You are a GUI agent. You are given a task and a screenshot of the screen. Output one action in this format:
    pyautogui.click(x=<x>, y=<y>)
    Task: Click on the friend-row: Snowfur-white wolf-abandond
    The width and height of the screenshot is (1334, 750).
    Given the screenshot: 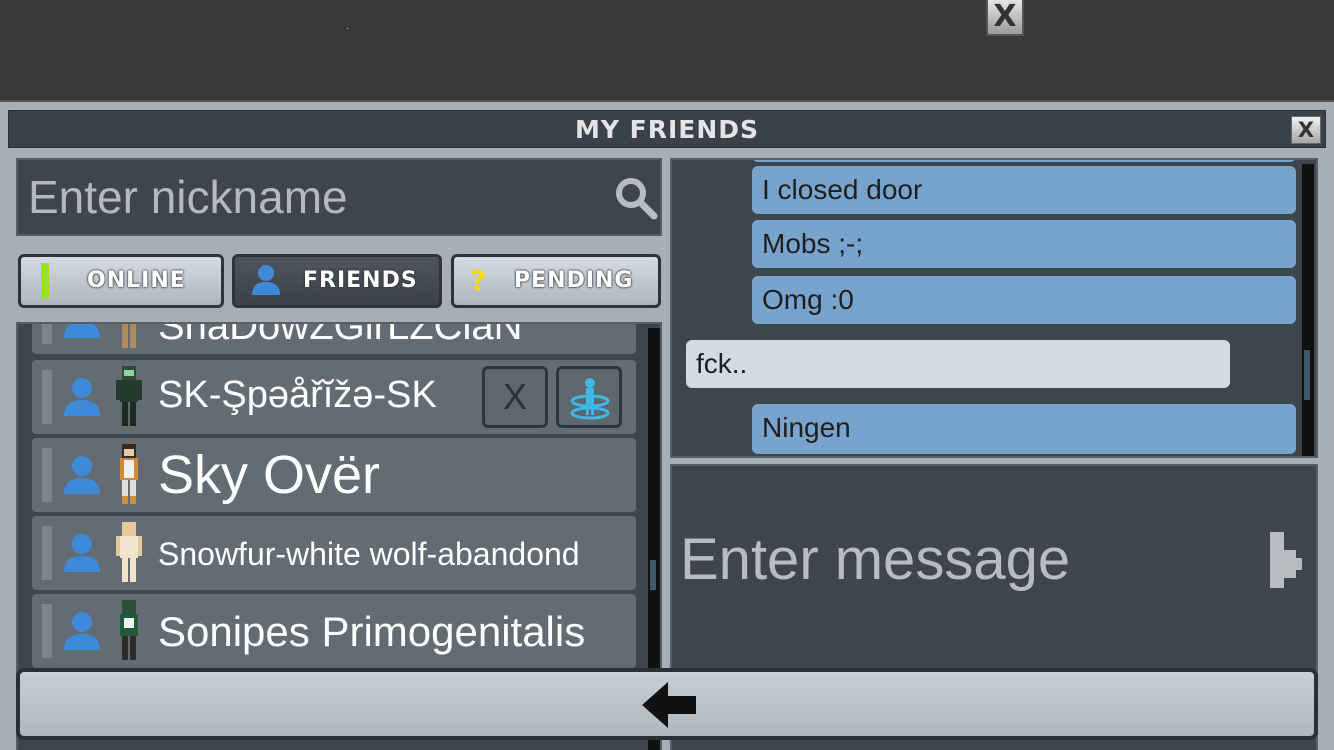 What is the action you would take?
    pyautogui.click(x=334, y=553)
    